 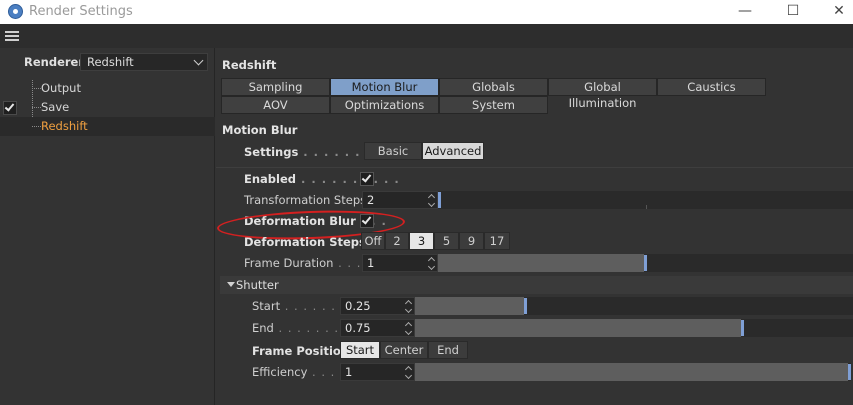 I want to click on enabled-checkbox, so click(x=367, y=179).